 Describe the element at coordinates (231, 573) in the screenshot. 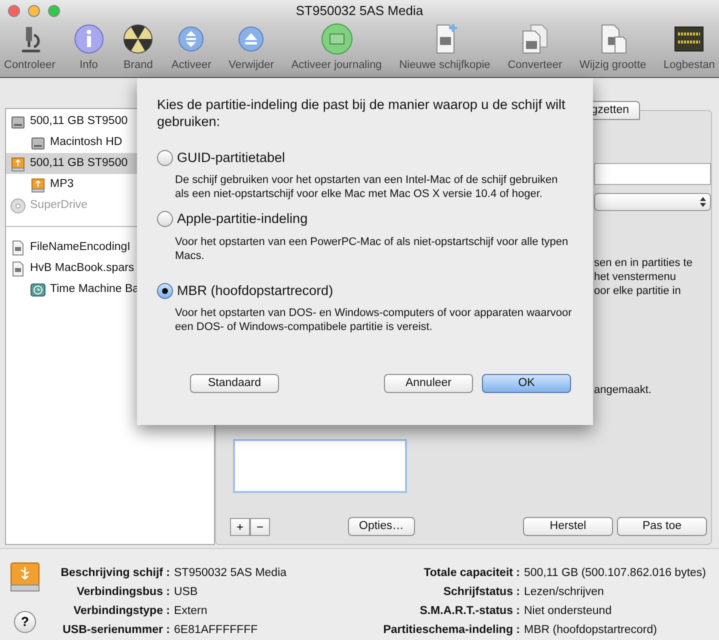

I see `info-value: ST950032 5AS Media` at that location.